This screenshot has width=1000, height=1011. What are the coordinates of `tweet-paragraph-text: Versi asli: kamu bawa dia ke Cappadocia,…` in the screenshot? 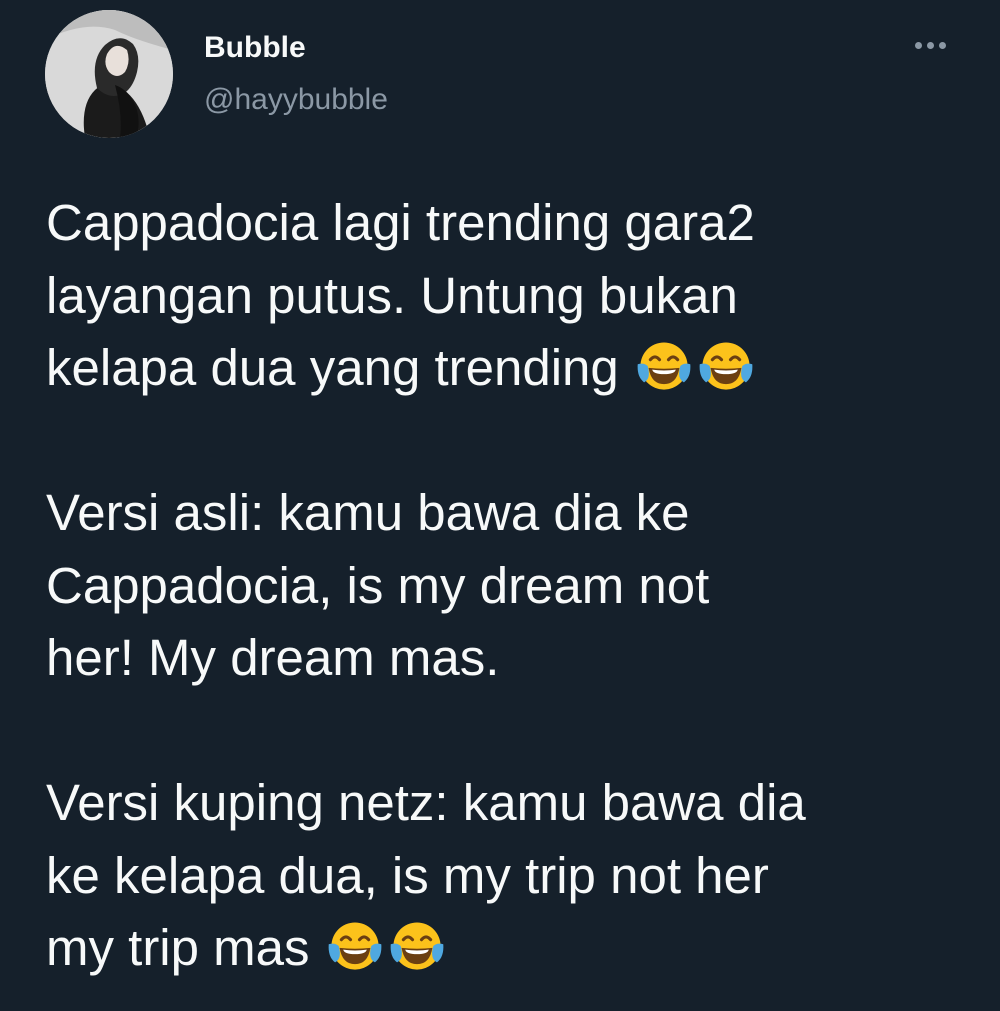 It's located at (378, 585).